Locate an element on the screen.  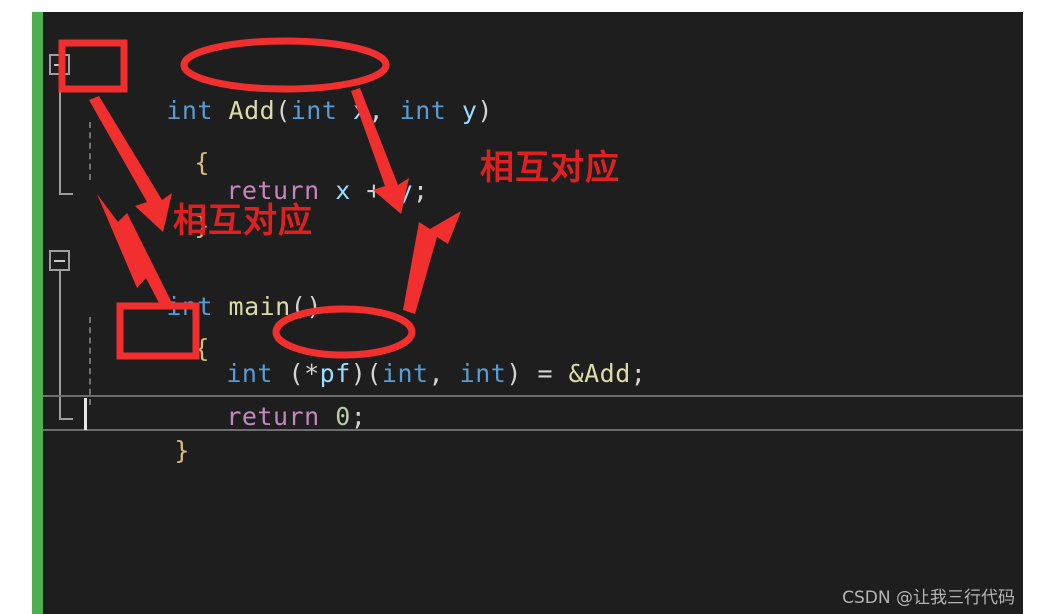
token-int-param-y: int is located at coordinates (423, 110).